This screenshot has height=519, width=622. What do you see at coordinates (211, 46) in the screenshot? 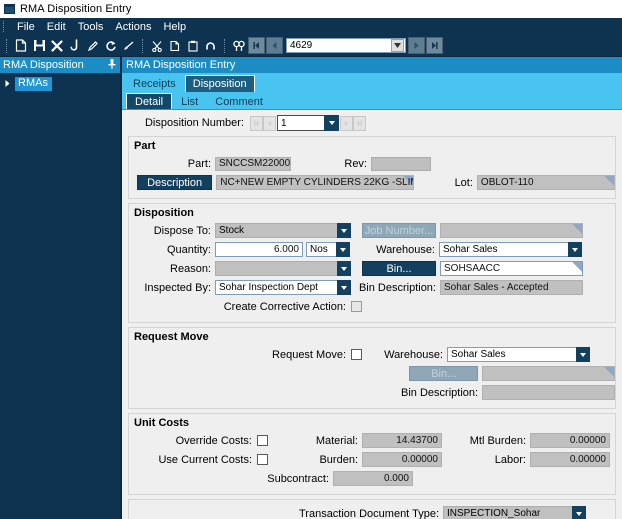
I see `undo-icon` at bounding box center [211, 46].